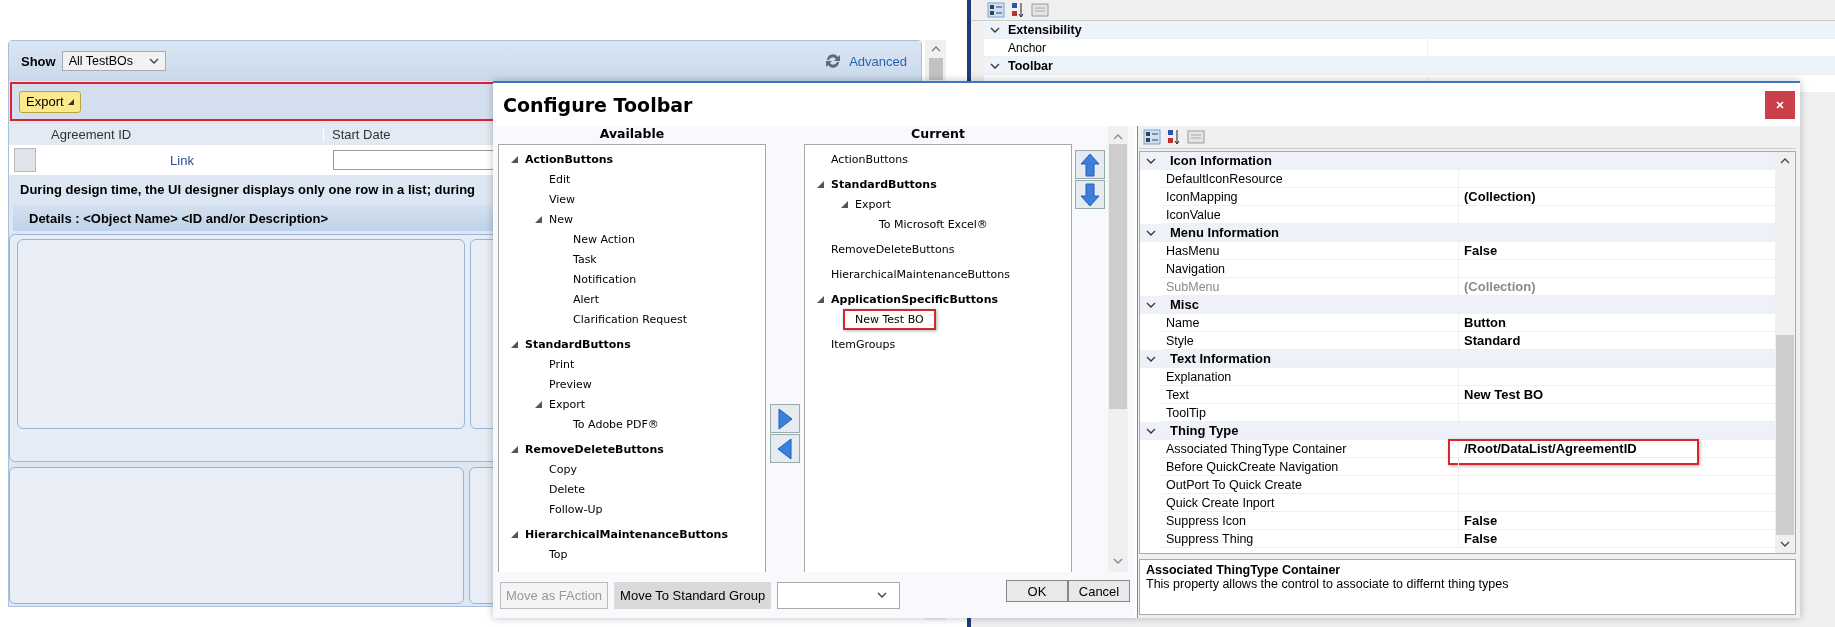 Image resolution: width=1835 pixels, height=627 pixels. Describe the element at coordinates (1099, 591) in the screenshot. I see `dialog-button: Cancel` at that location.